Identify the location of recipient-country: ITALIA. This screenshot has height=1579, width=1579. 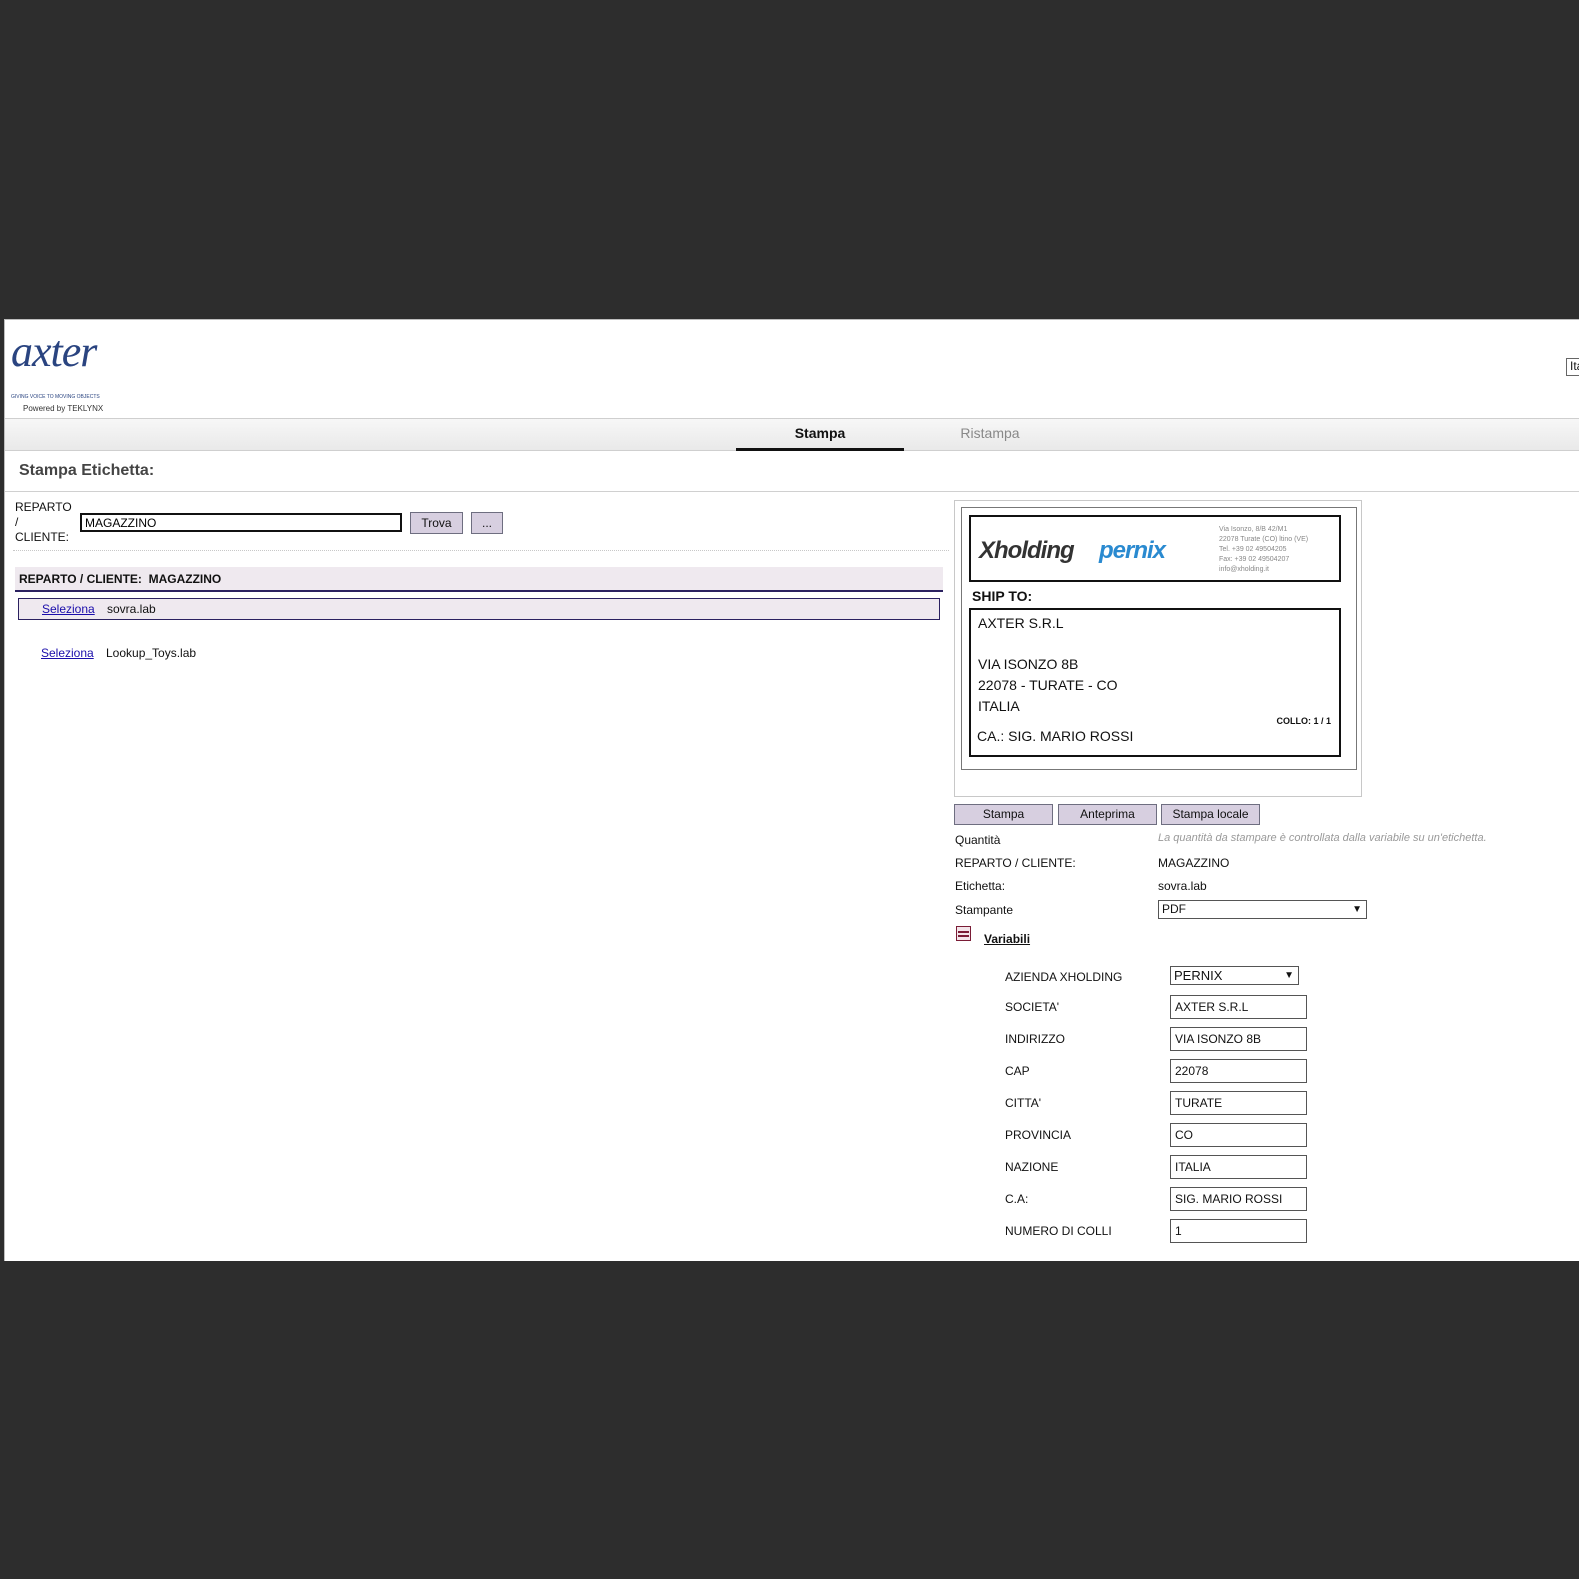
(999, 706).